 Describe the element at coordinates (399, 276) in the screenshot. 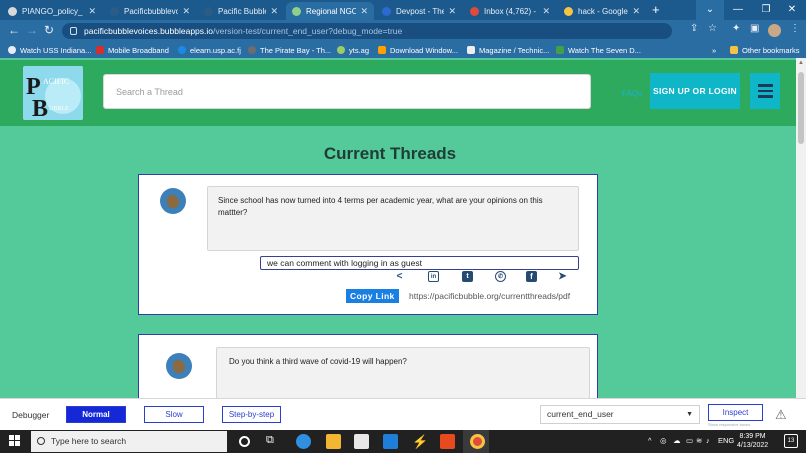

I see `share-icon: <` at that location.